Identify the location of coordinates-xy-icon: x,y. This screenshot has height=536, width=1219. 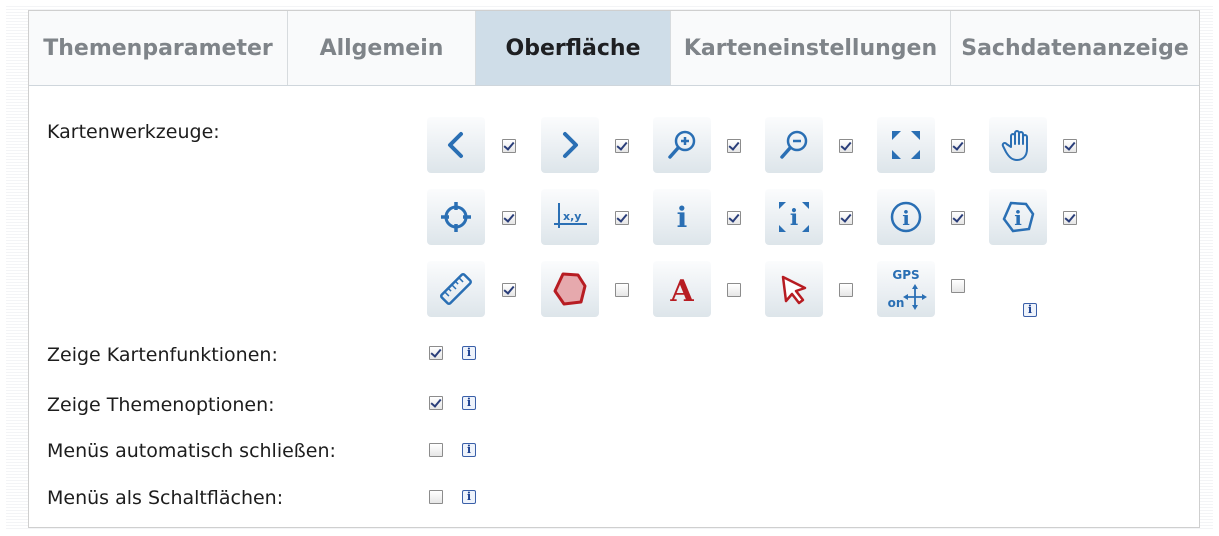
(570, 215).